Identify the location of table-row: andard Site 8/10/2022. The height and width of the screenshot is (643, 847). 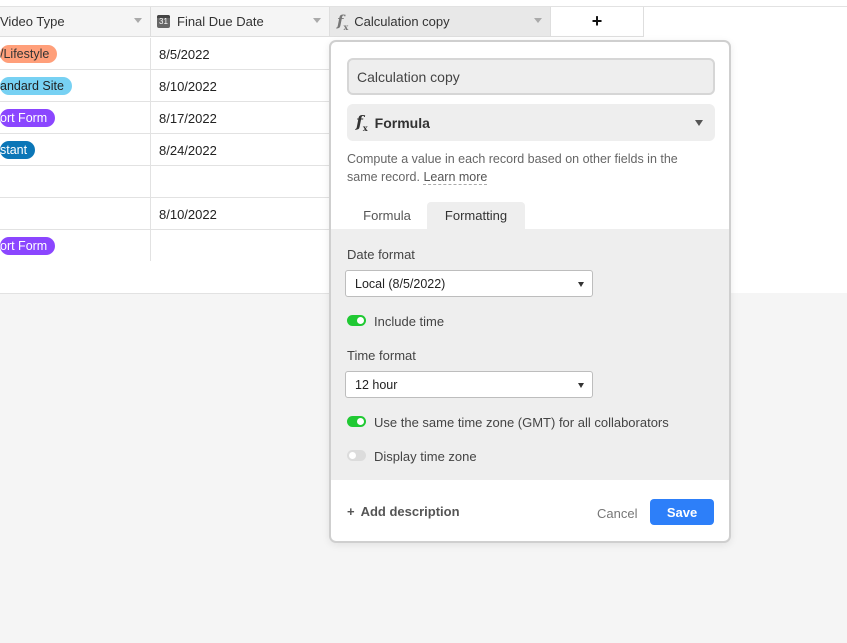
(165, 86).